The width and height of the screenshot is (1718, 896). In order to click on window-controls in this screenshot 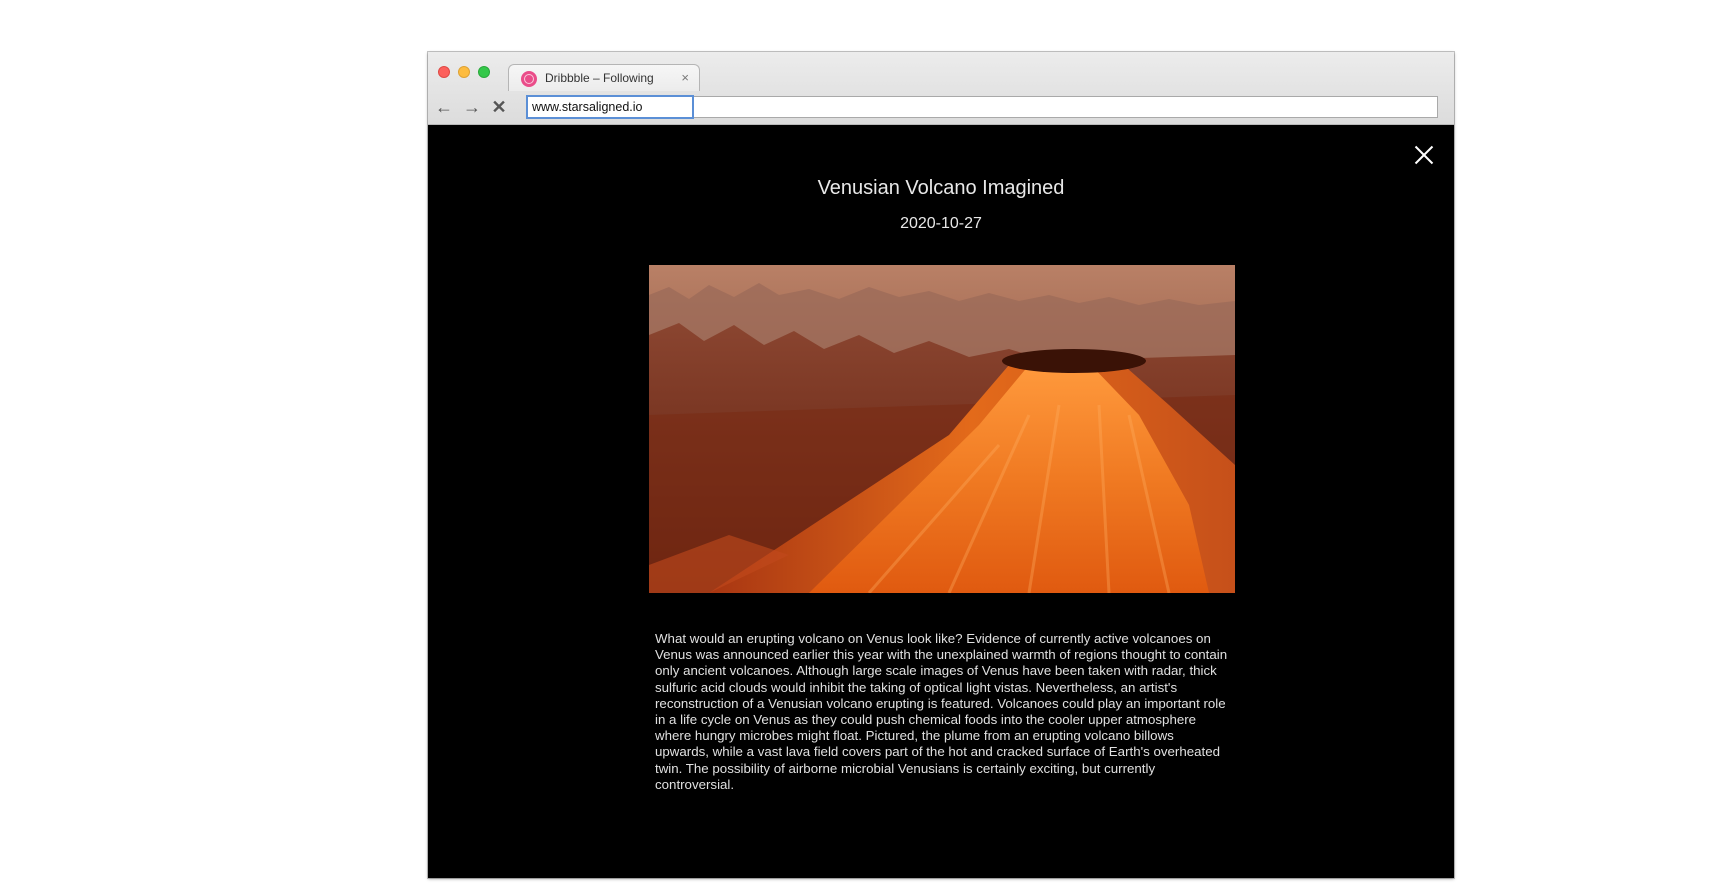, I will do `click(464, 72)`.